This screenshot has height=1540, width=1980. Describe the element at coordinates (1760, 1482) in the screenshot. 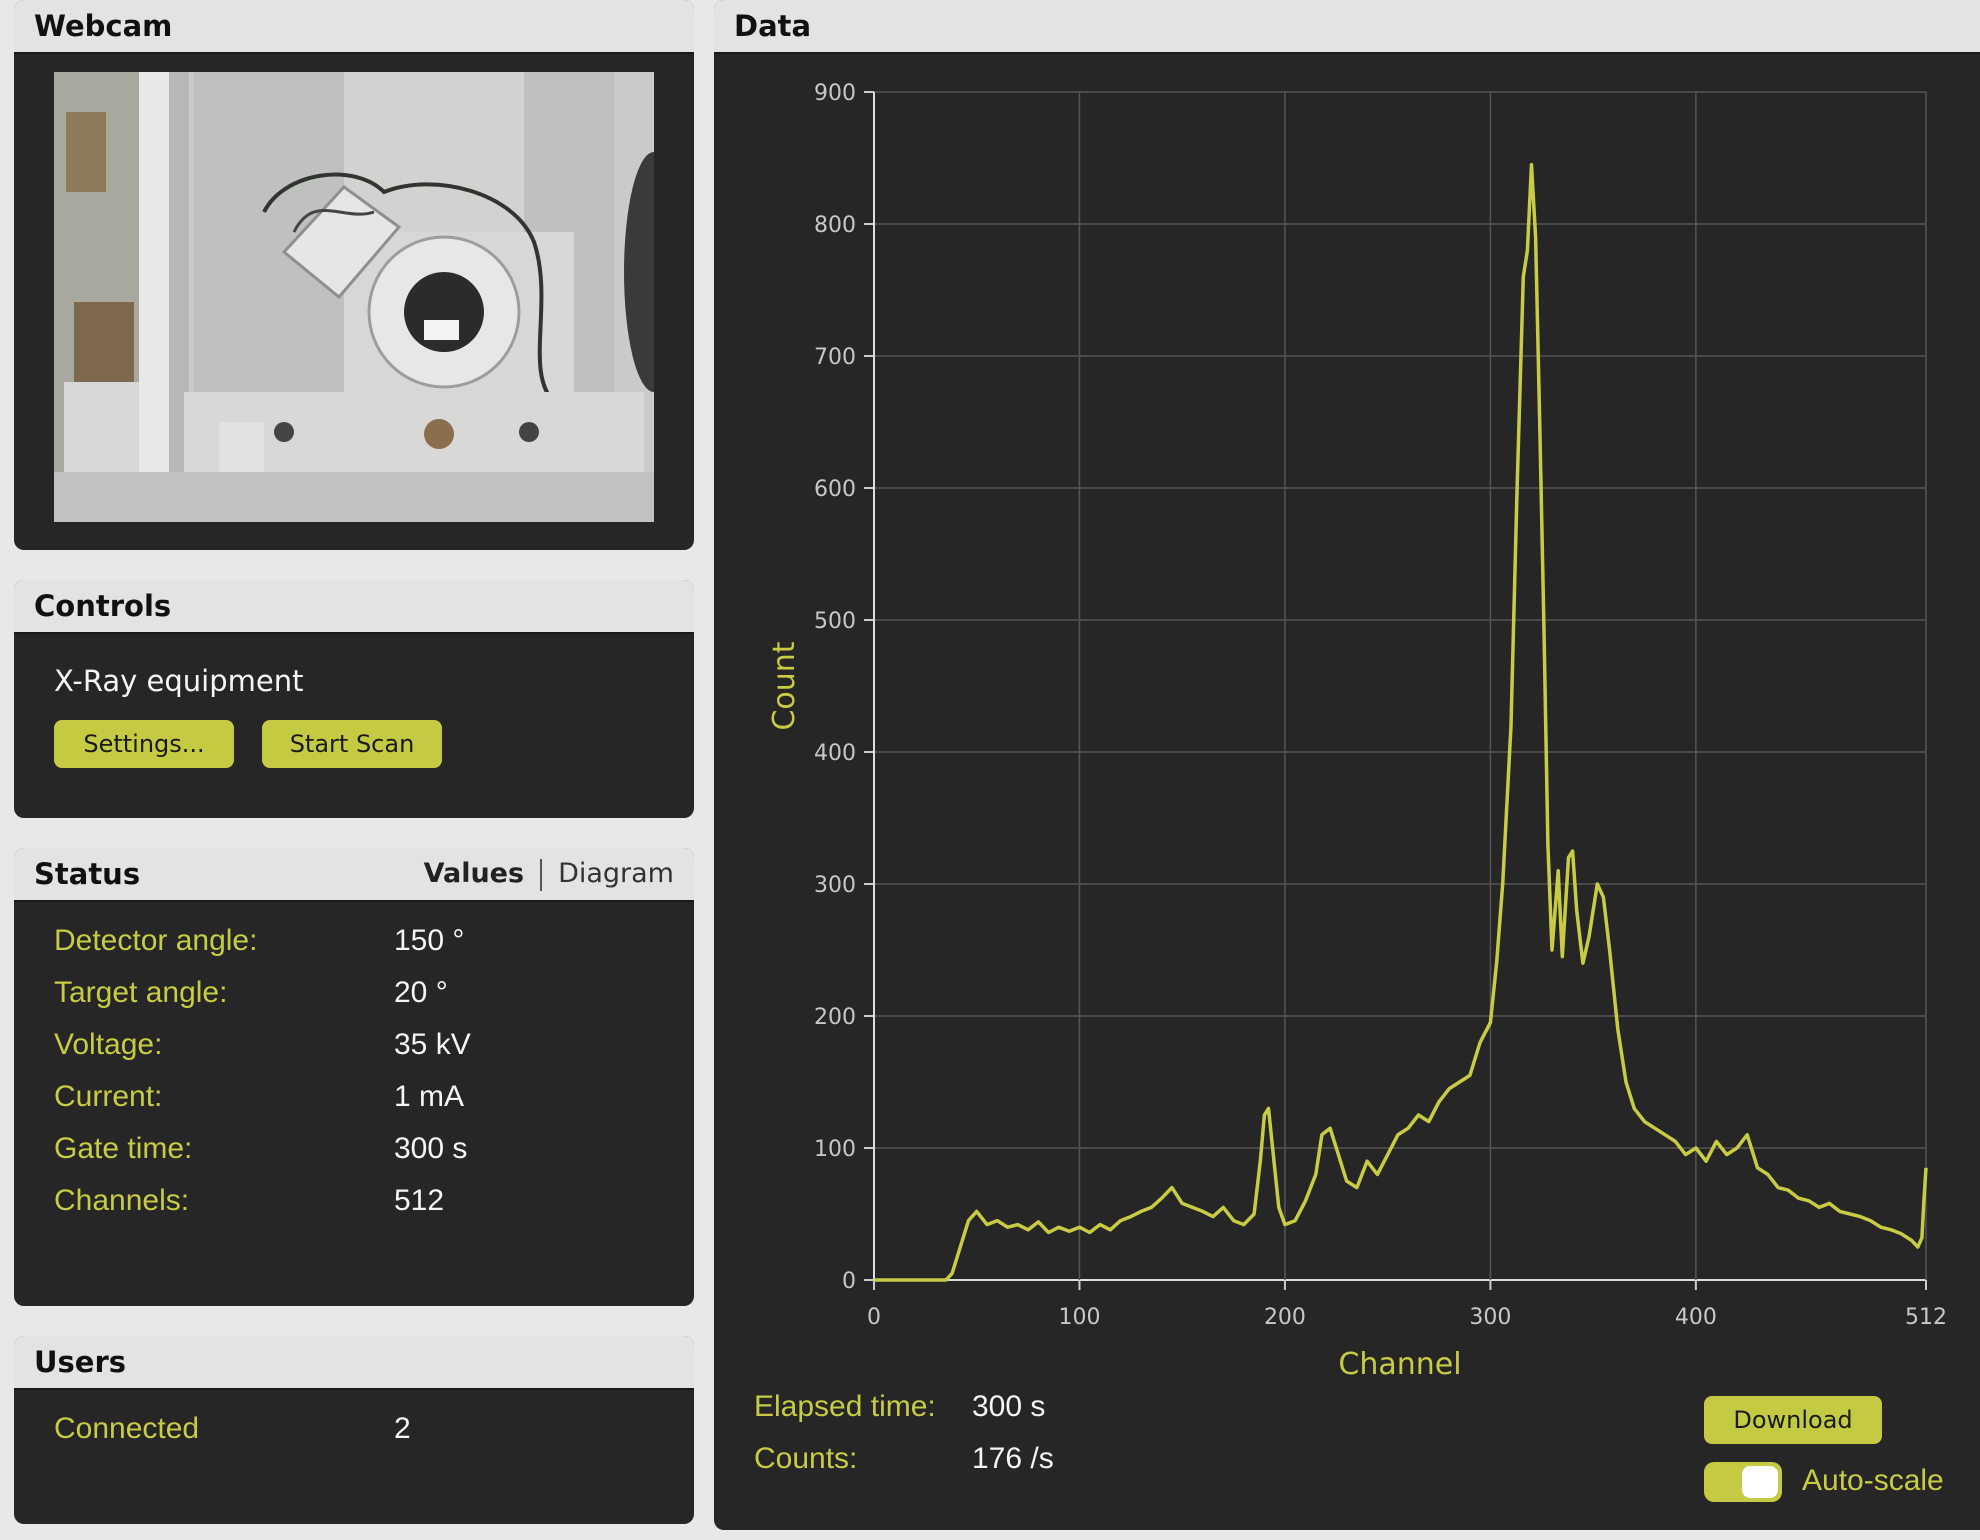

I see `toggle-knob` at that location.